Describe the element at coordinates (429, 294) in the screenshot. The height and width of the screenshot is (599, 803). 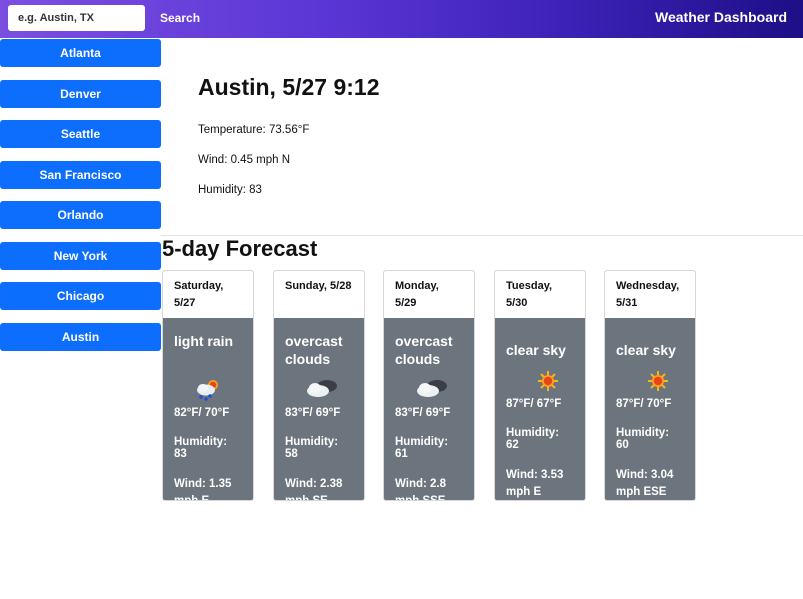
I see `forecast-day: Monday, 5/29` at that location.